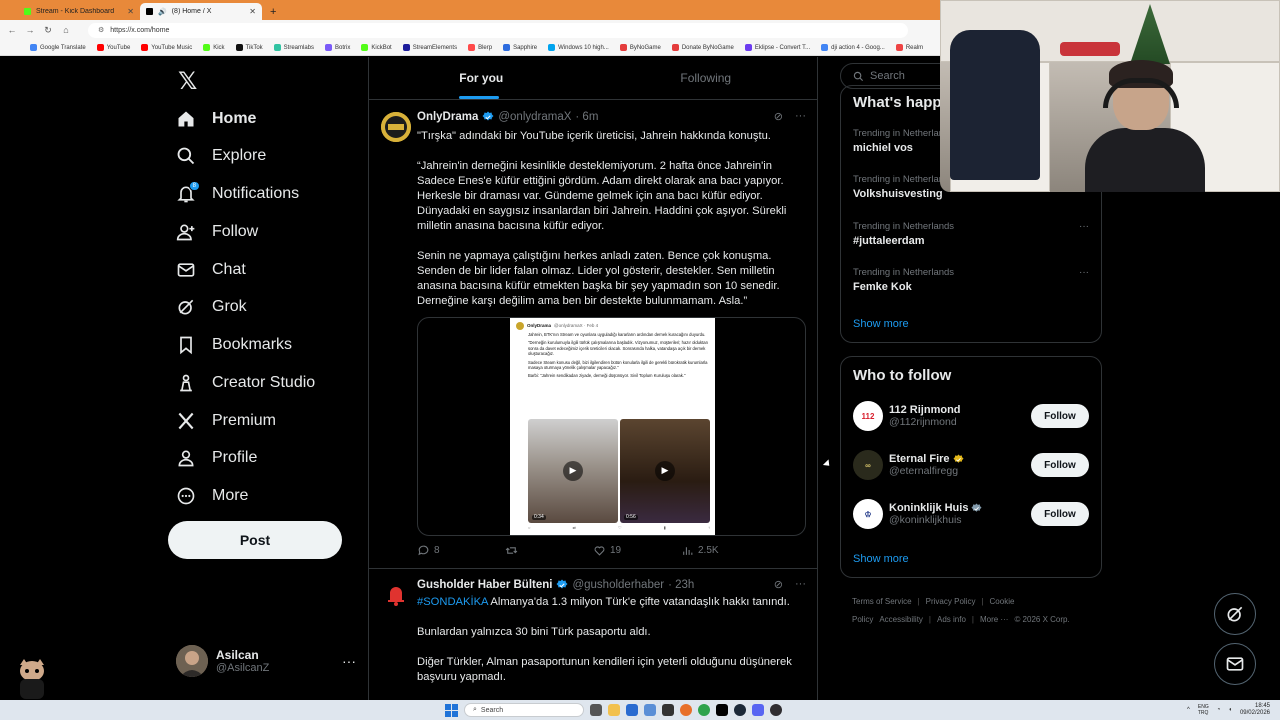  Describe the element at coordinates (882, 601) in the screenshot. I see `footer-link: Terms of Service` at that location.